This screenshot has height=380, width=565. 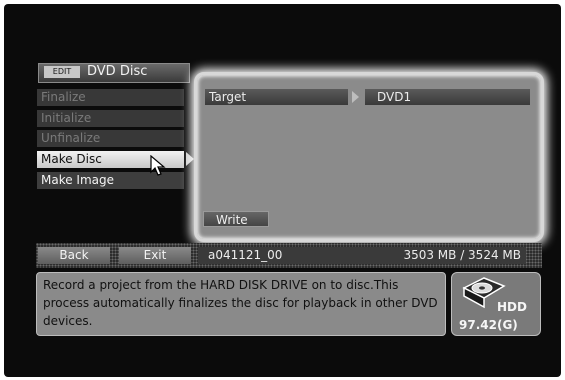 What do you see at coordinates (236, 219) in the screenshot?
I see `write-button: Write` at bounding box center [236, 219].